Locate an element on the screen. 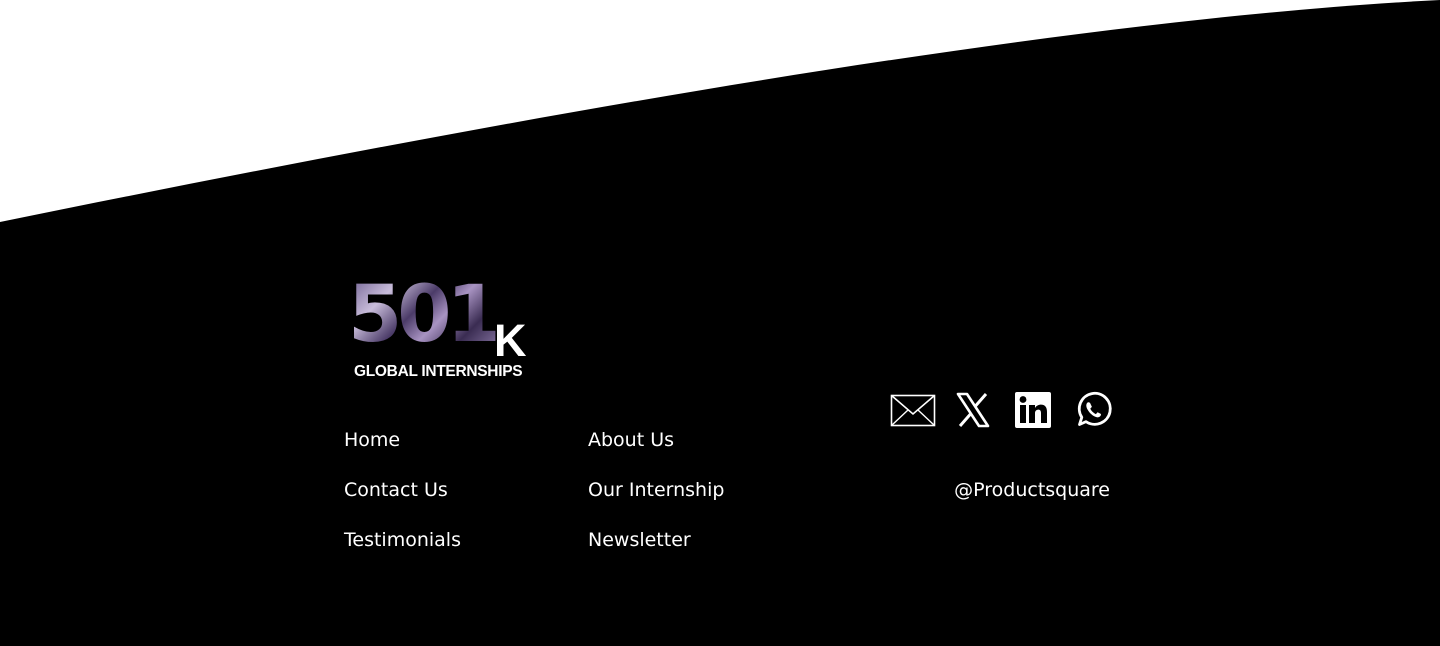 This screenshot has height=646, width=1440. brand-logo: 501 K GLOBAL INTERNSHIPS is located at coordinates (439, 329).